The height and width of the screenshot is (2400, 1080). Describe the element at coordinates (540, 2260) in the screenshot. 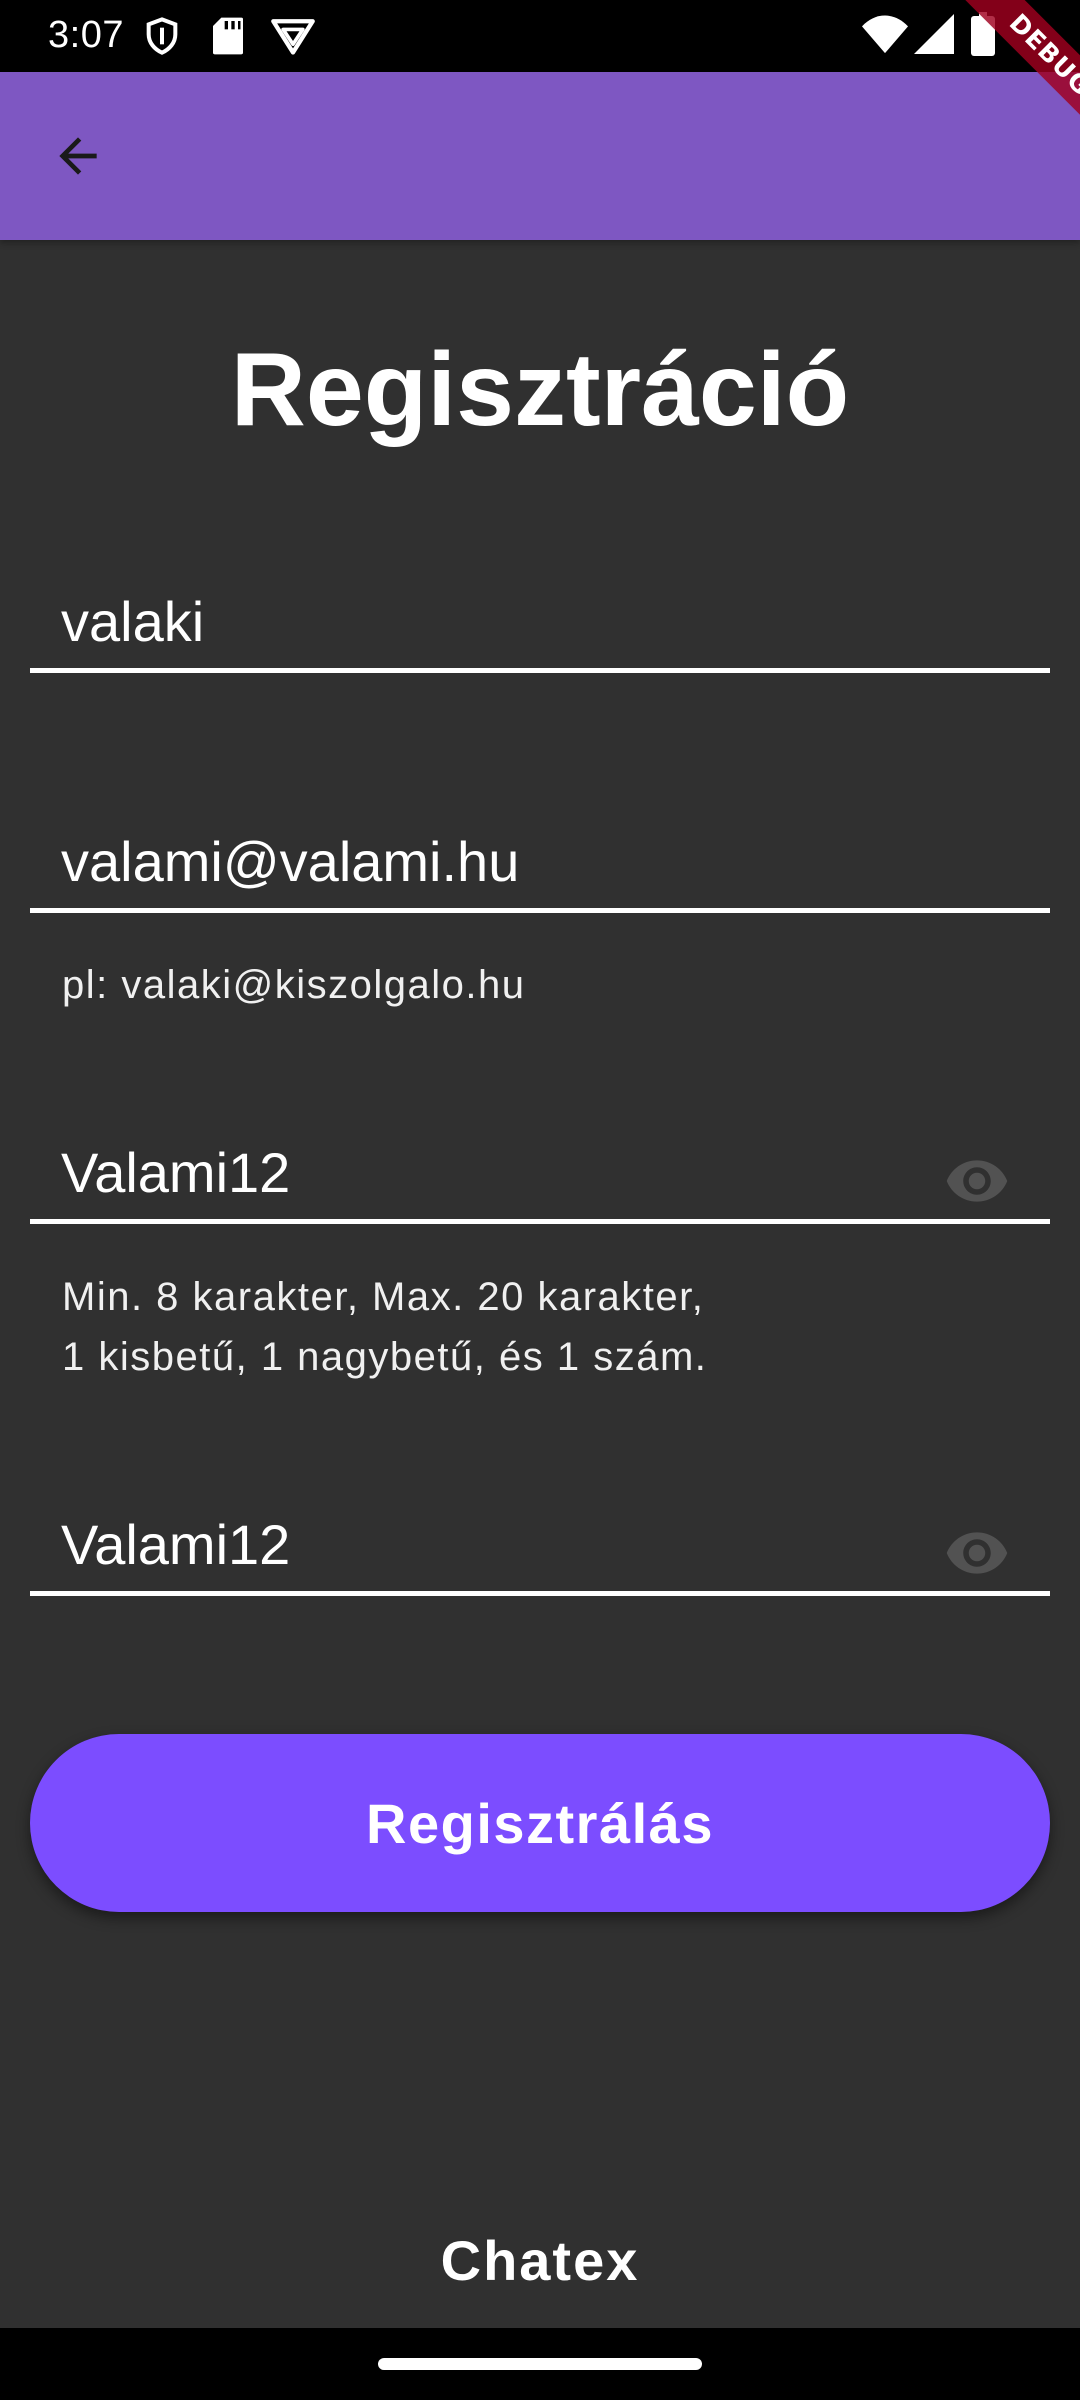

I see `footer-brand: Chatex` at that location.